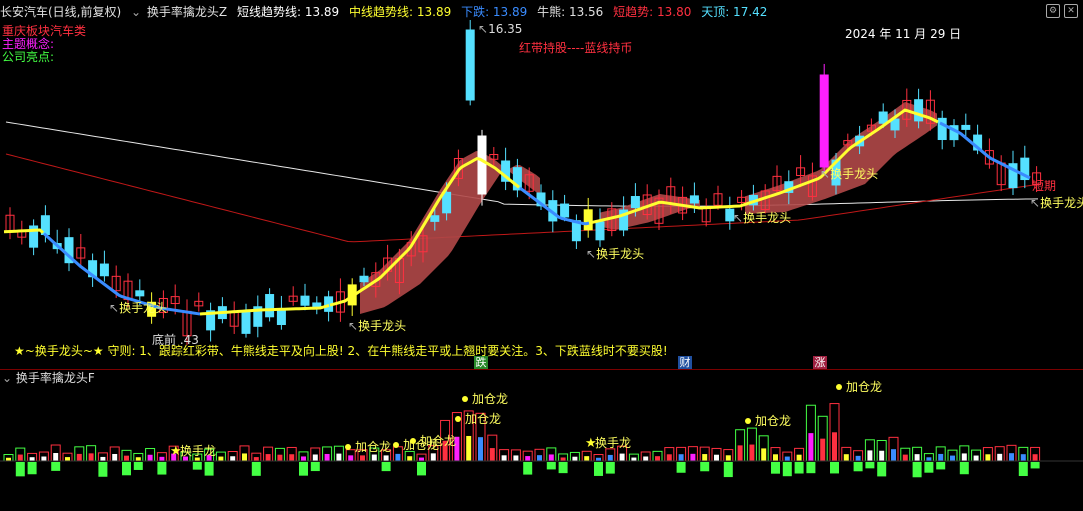  What do you see at coordinates (187, 12) in the screenshot?
I see `indicator-name: 换手率擒龙头Z` at bounding box center [187, 12].